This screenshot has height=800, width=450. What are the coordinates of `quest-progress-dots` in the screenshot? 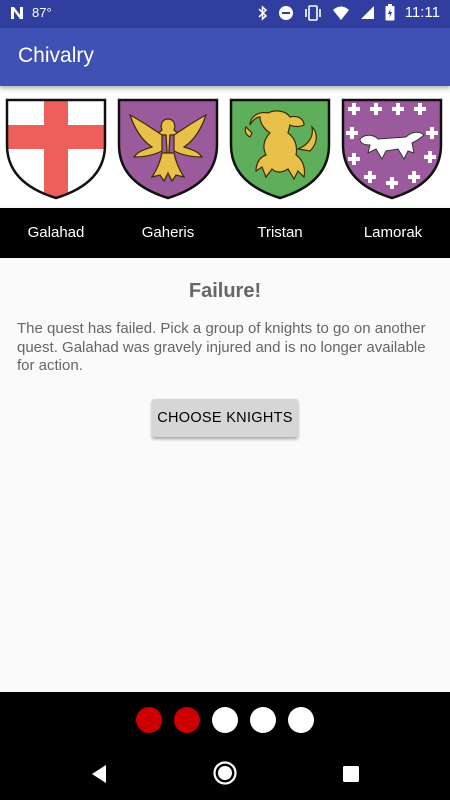 It's located at (225, 720).